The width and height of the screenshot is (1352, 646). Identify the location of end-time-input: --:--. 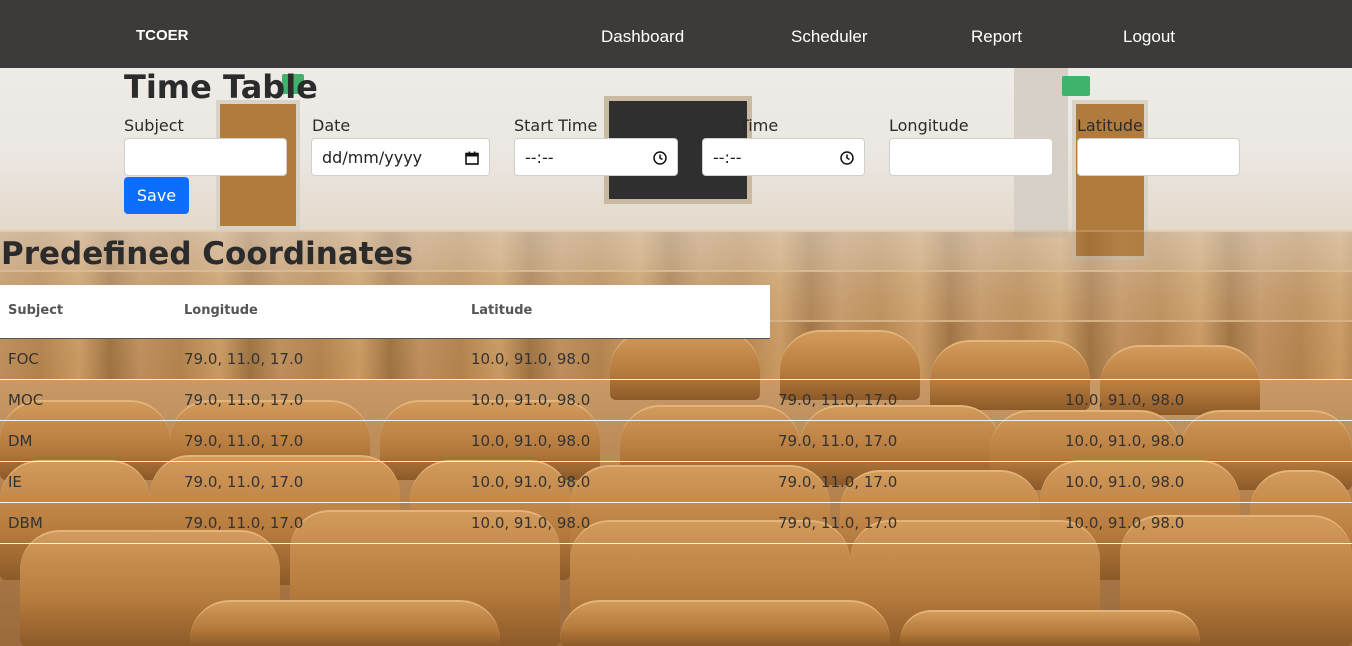
(783, 157).